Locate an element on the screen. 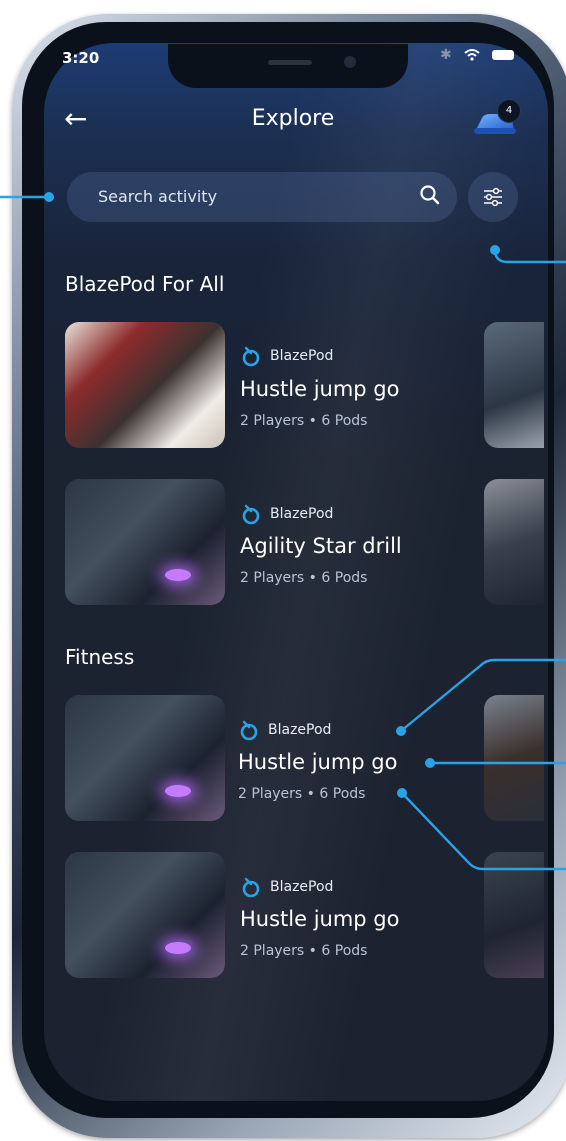 This screenshot has height=1141, width=566. front-camera is located at coordinates (350, 62).